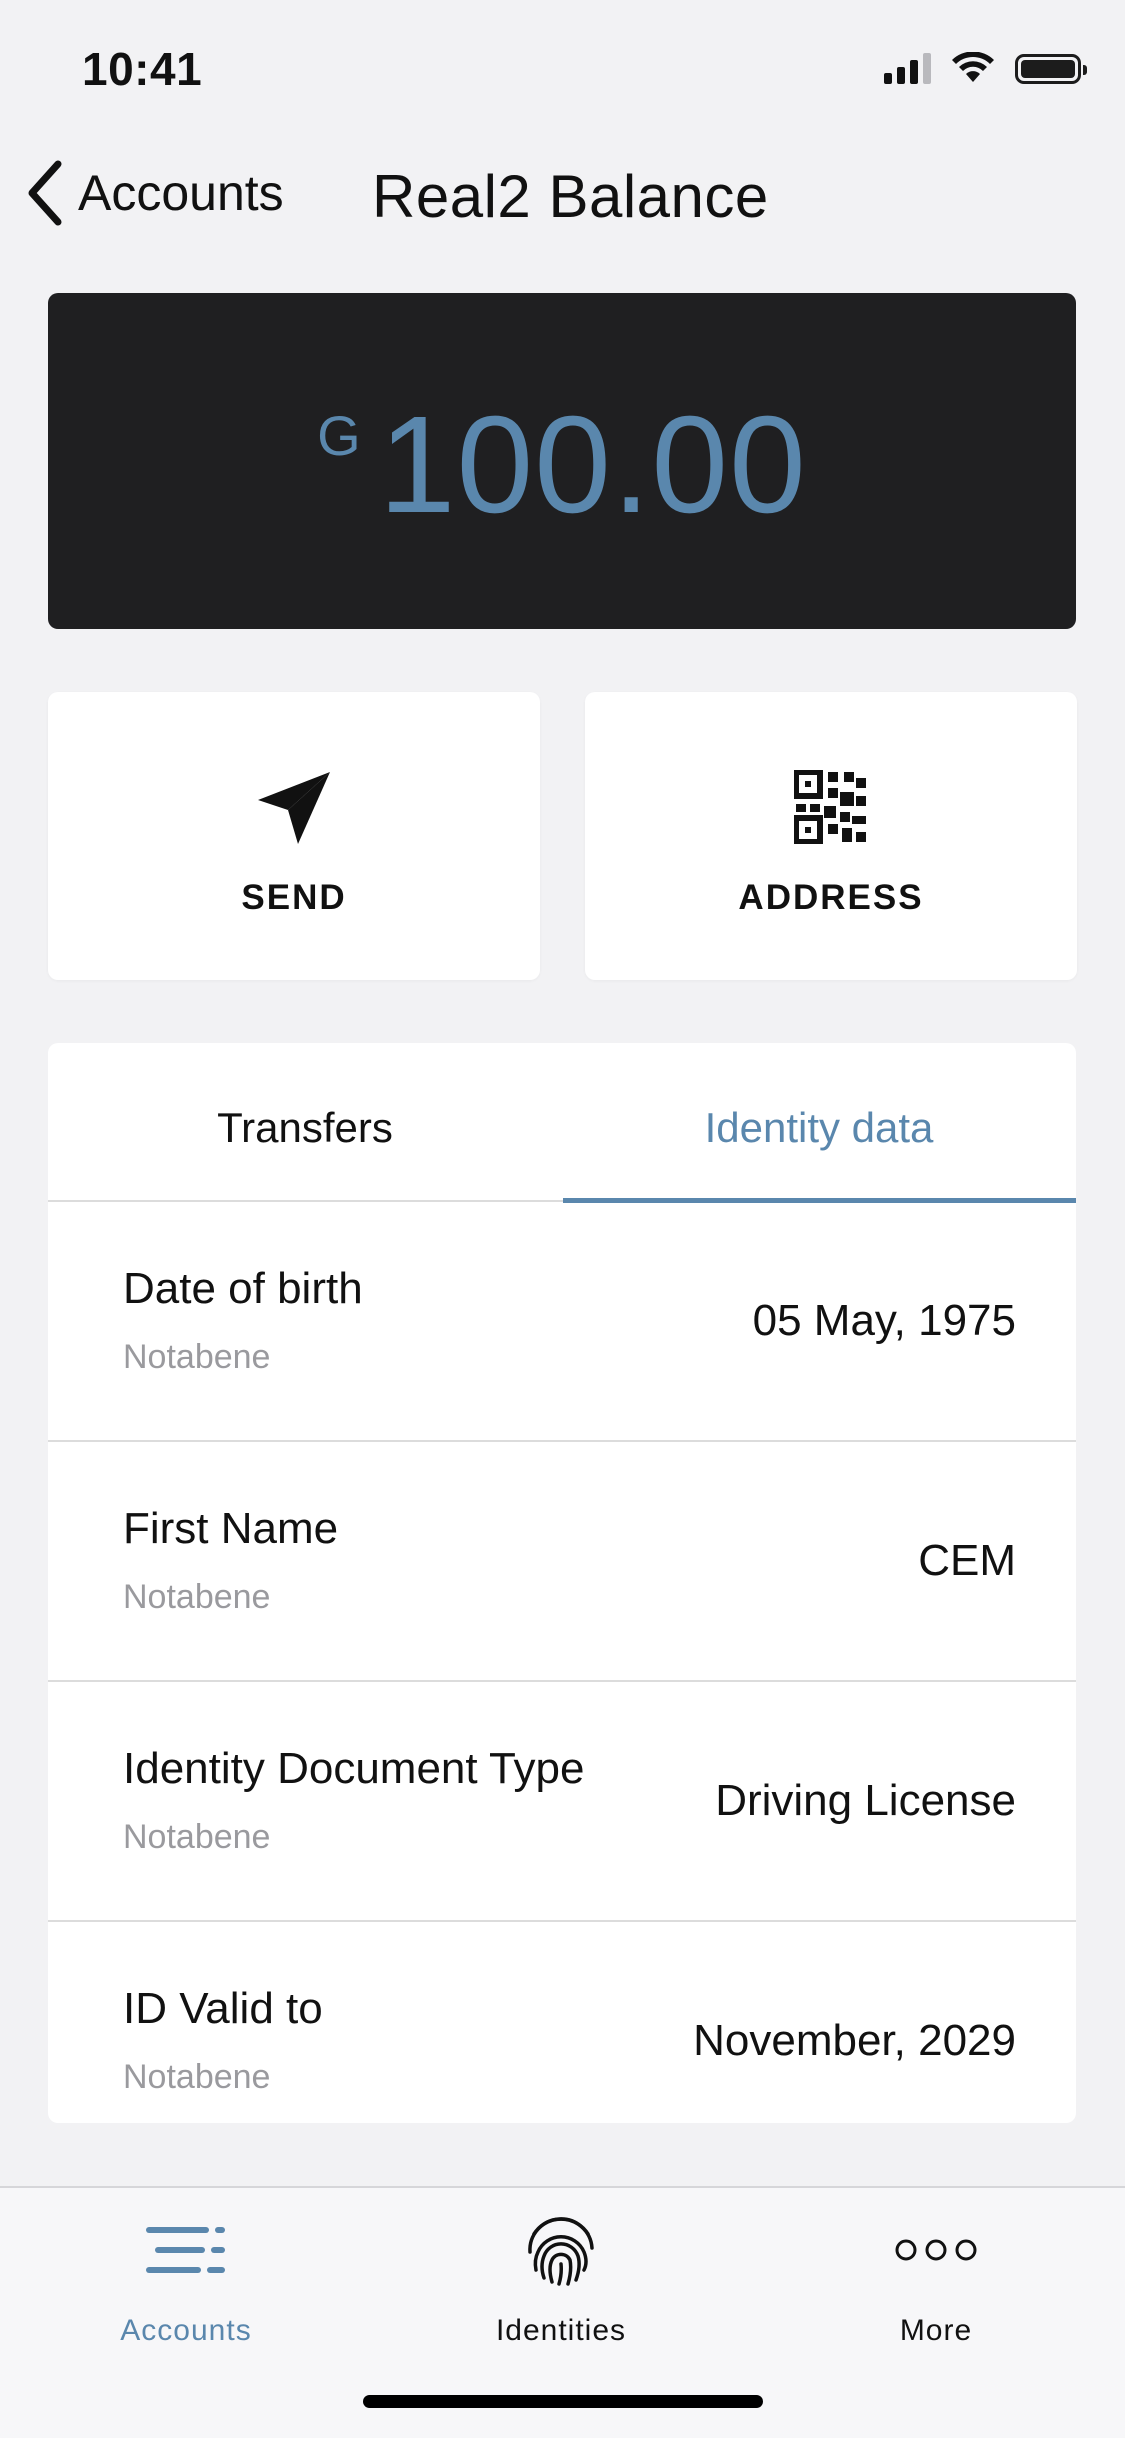 The width and height of the screenshot is (1125, 2438). I want to click on row-label: Date of birth, so click(243, 1288).